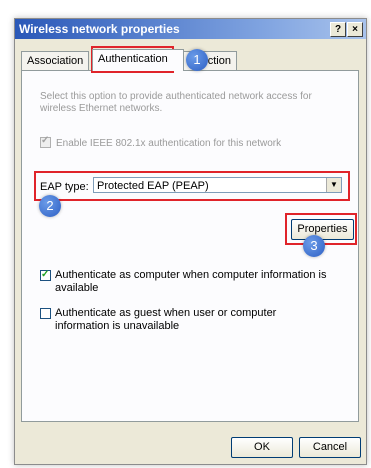 The image size is (371, 468). What do you see at coordinates (197, 60) in the screenshot?
I see `step-badge-1: 1` at bounding box center [197, 60].